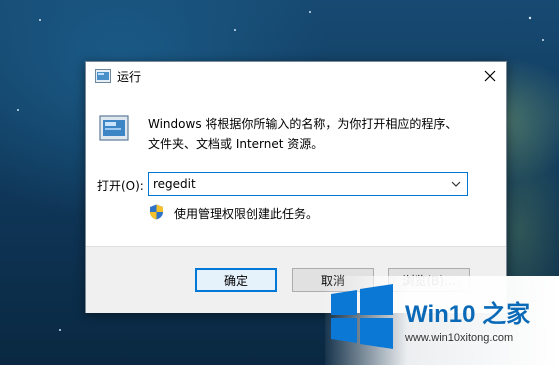  I want to click on close-button, so click(490, 76).